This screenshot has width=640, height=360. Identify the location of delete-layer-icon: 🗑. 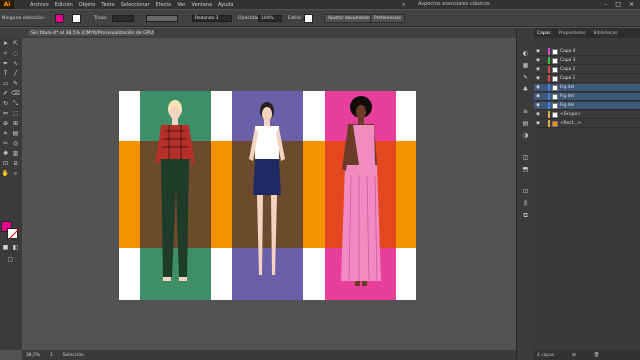
(597, 355).